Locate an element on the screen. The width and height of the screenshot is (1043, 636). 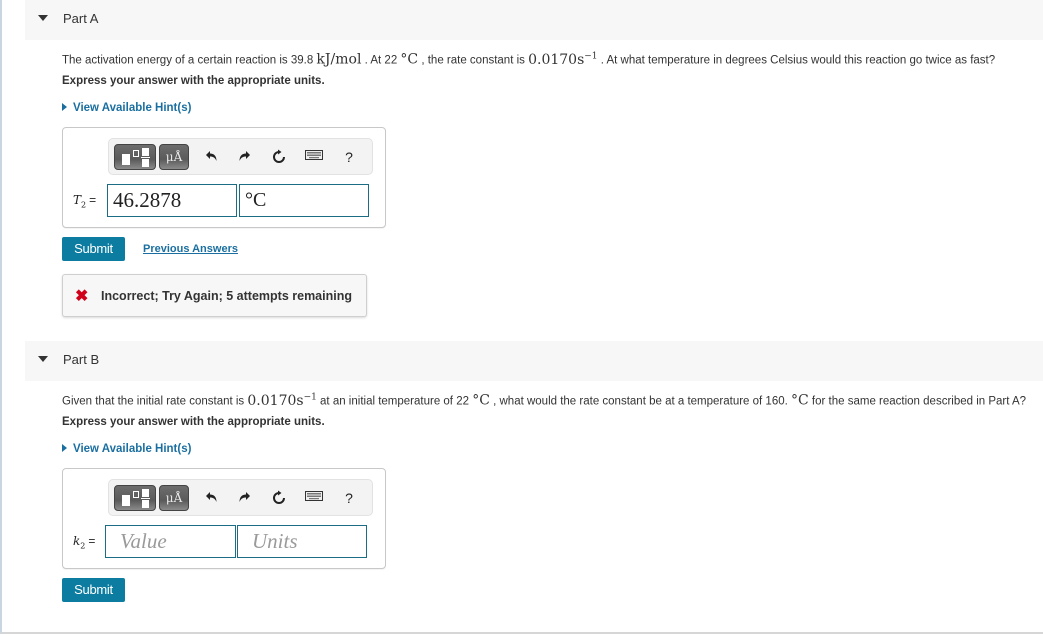
previous-answers-link: Previous Answers is located at coordinates (190, 249).